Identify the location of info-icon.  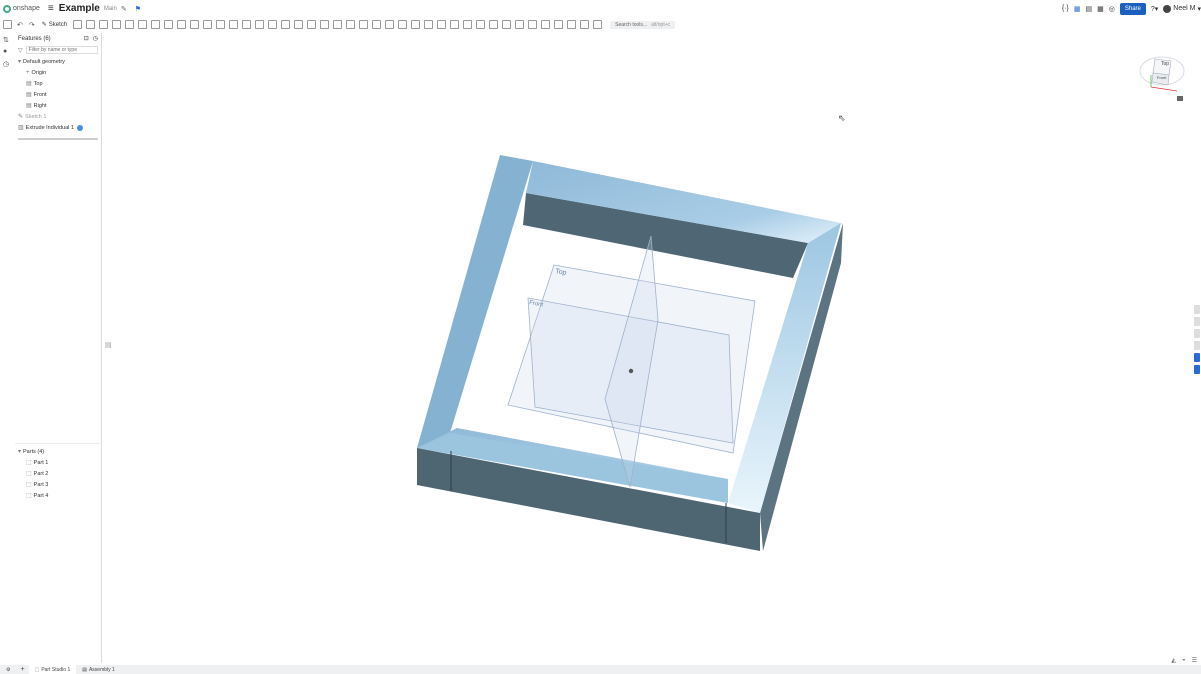
(79, 127).